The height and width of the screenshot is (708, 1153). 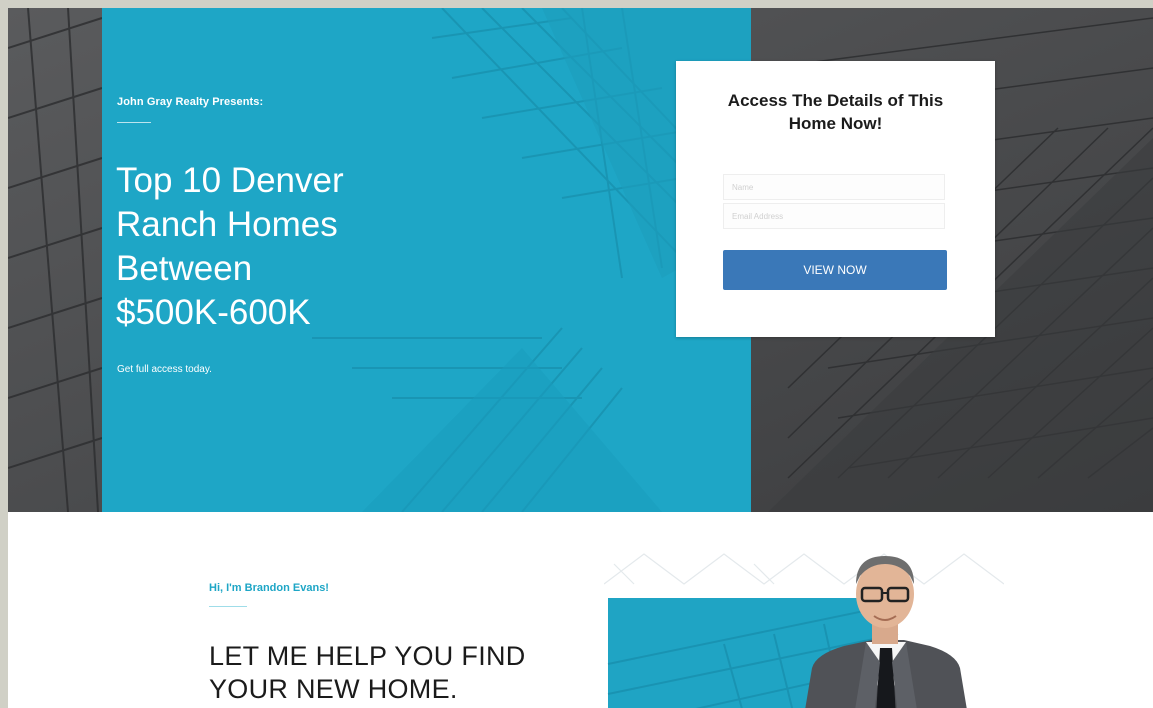 What do you see at coordinates (367, 673) in the screenshot?
I see `about-heading: LET ME HELP YOU FIND YOUR NEW HOME.` at bounding box center [367, 673].